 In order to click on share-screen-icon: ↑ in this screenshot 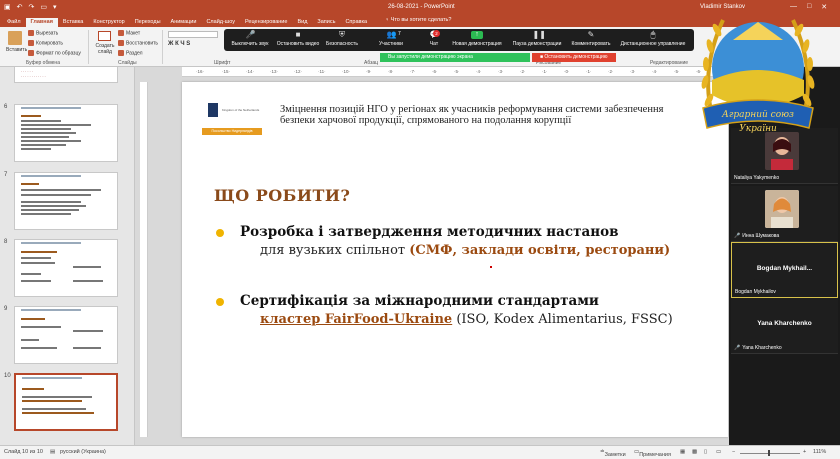, I will do `click(477, 35)`.